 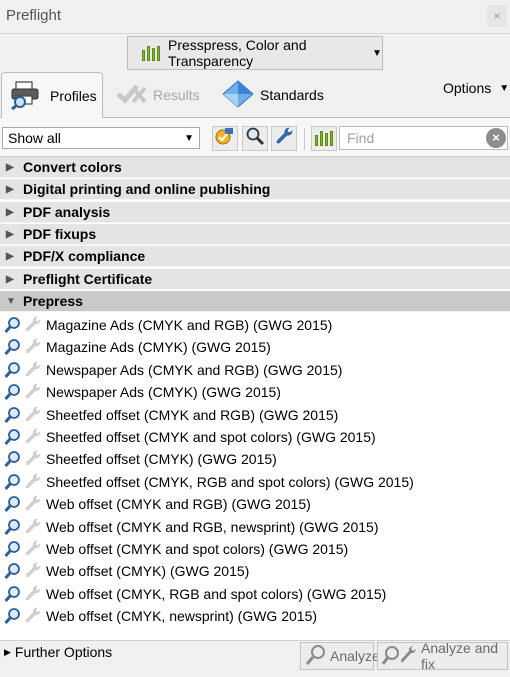 What do you see at coordinates (460, 656) in the screenshot?
I see `analyze-fix-label: Analyze and fix` at bounding box center [460, 656].